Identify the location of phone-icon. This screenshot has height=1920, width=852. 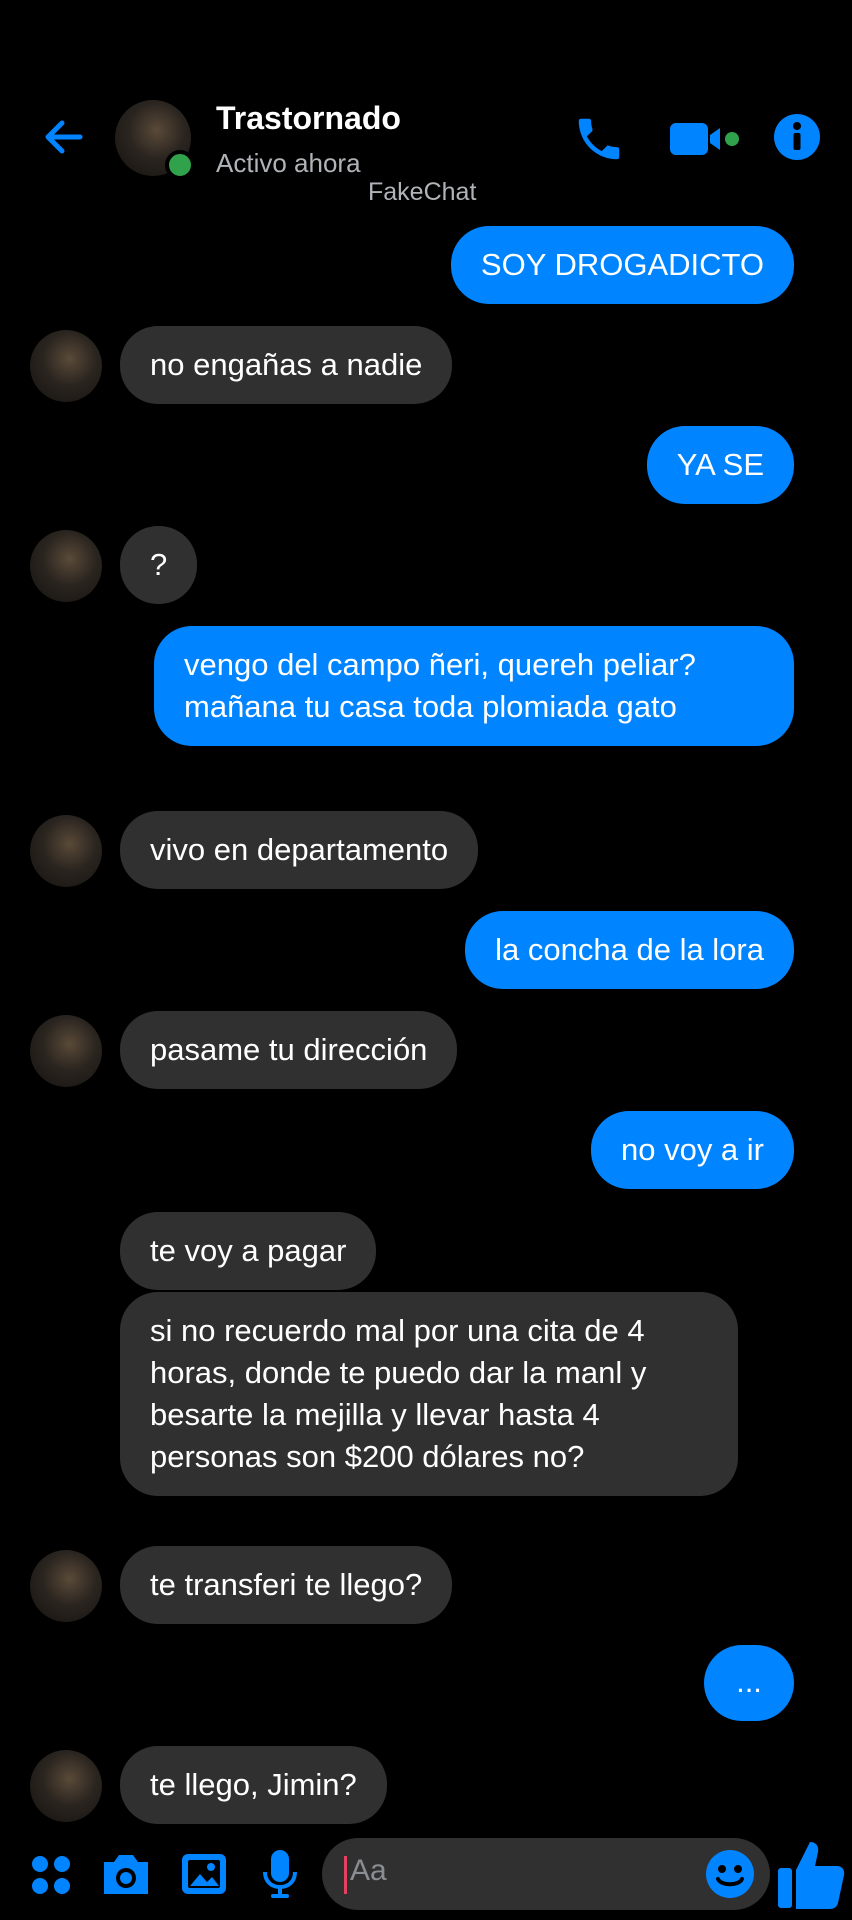
(599, 139).